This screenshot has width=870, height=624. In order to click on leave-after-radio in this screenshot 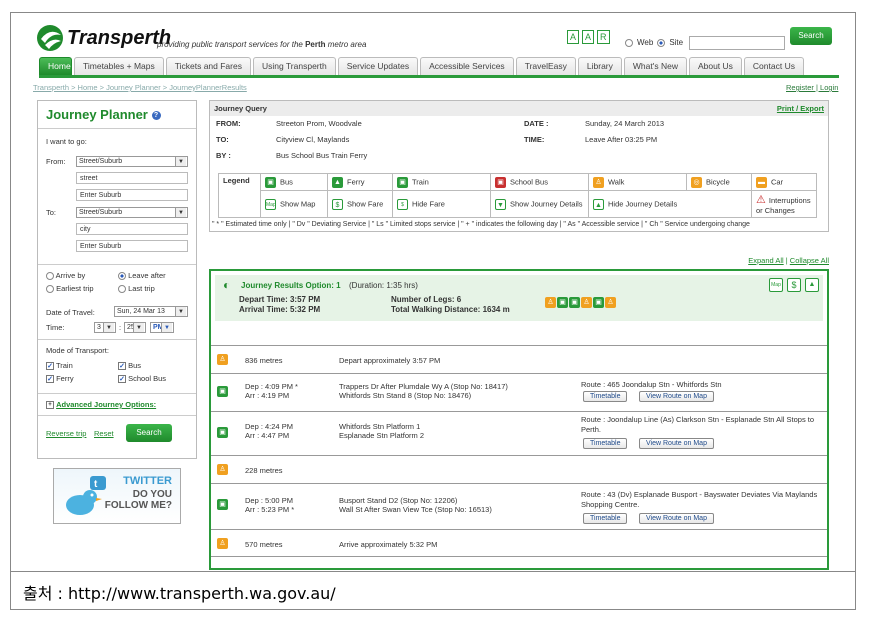, I will do `click(122, 276)`.